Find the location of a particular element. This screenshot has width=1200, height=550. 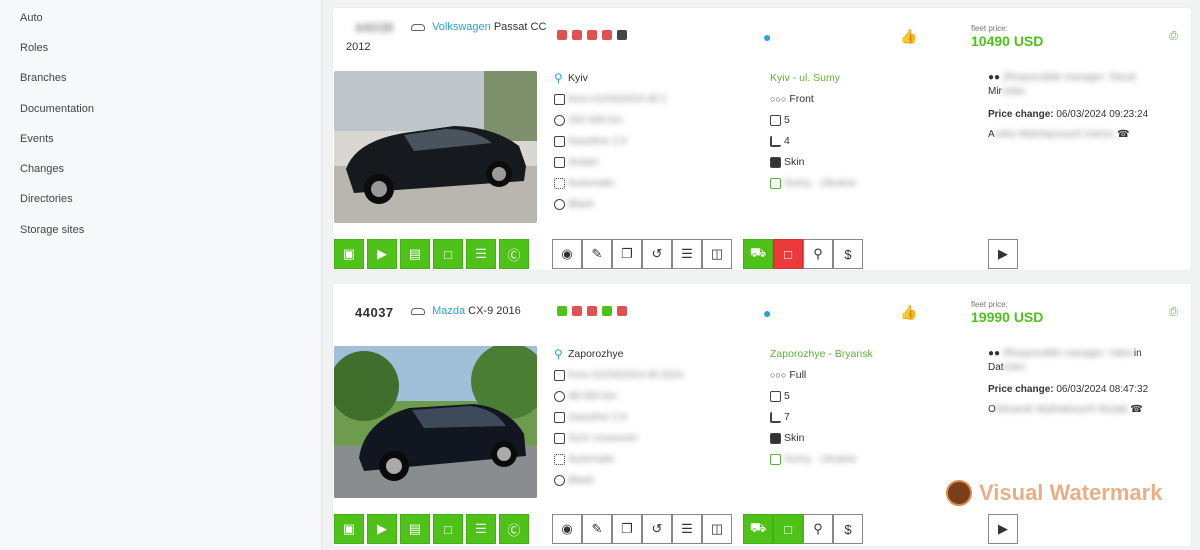

lot-id: 44038 is located at coordinates (374, 27).